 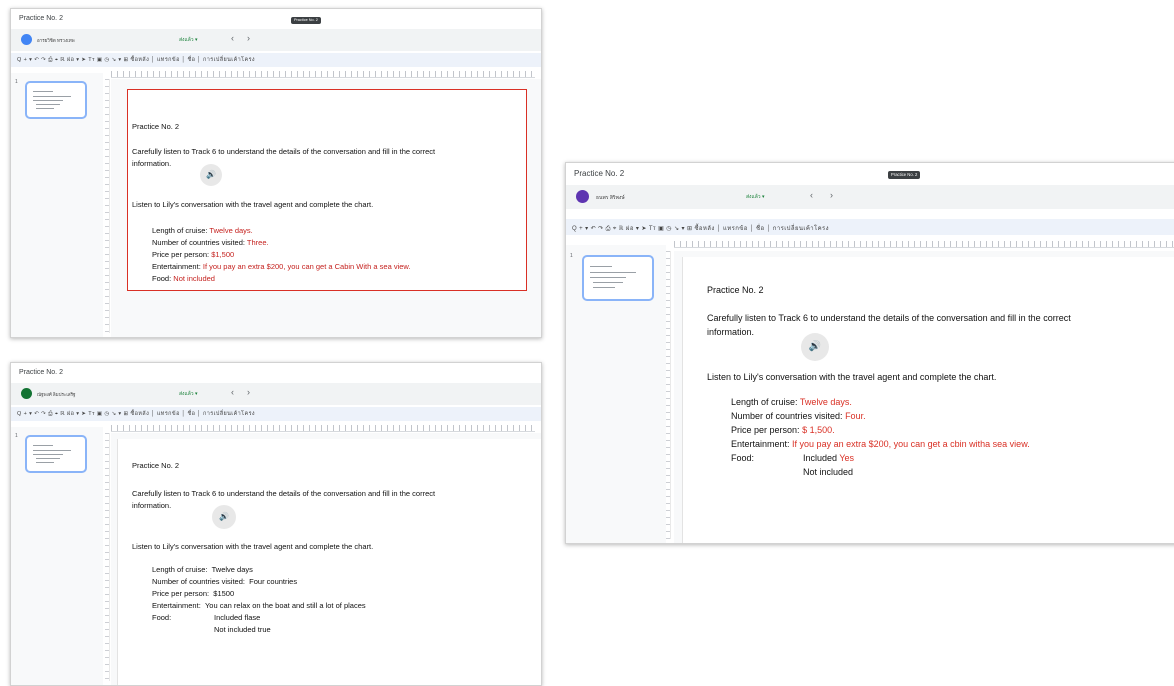 What do you see at coordinates (276, 394) in the screenshot?
I see `student-header: ณัฐพงศ์ ลิมประเสริฐ ส่งแล้ว ▾ ‹ ›` at bounding box center [276, 394].